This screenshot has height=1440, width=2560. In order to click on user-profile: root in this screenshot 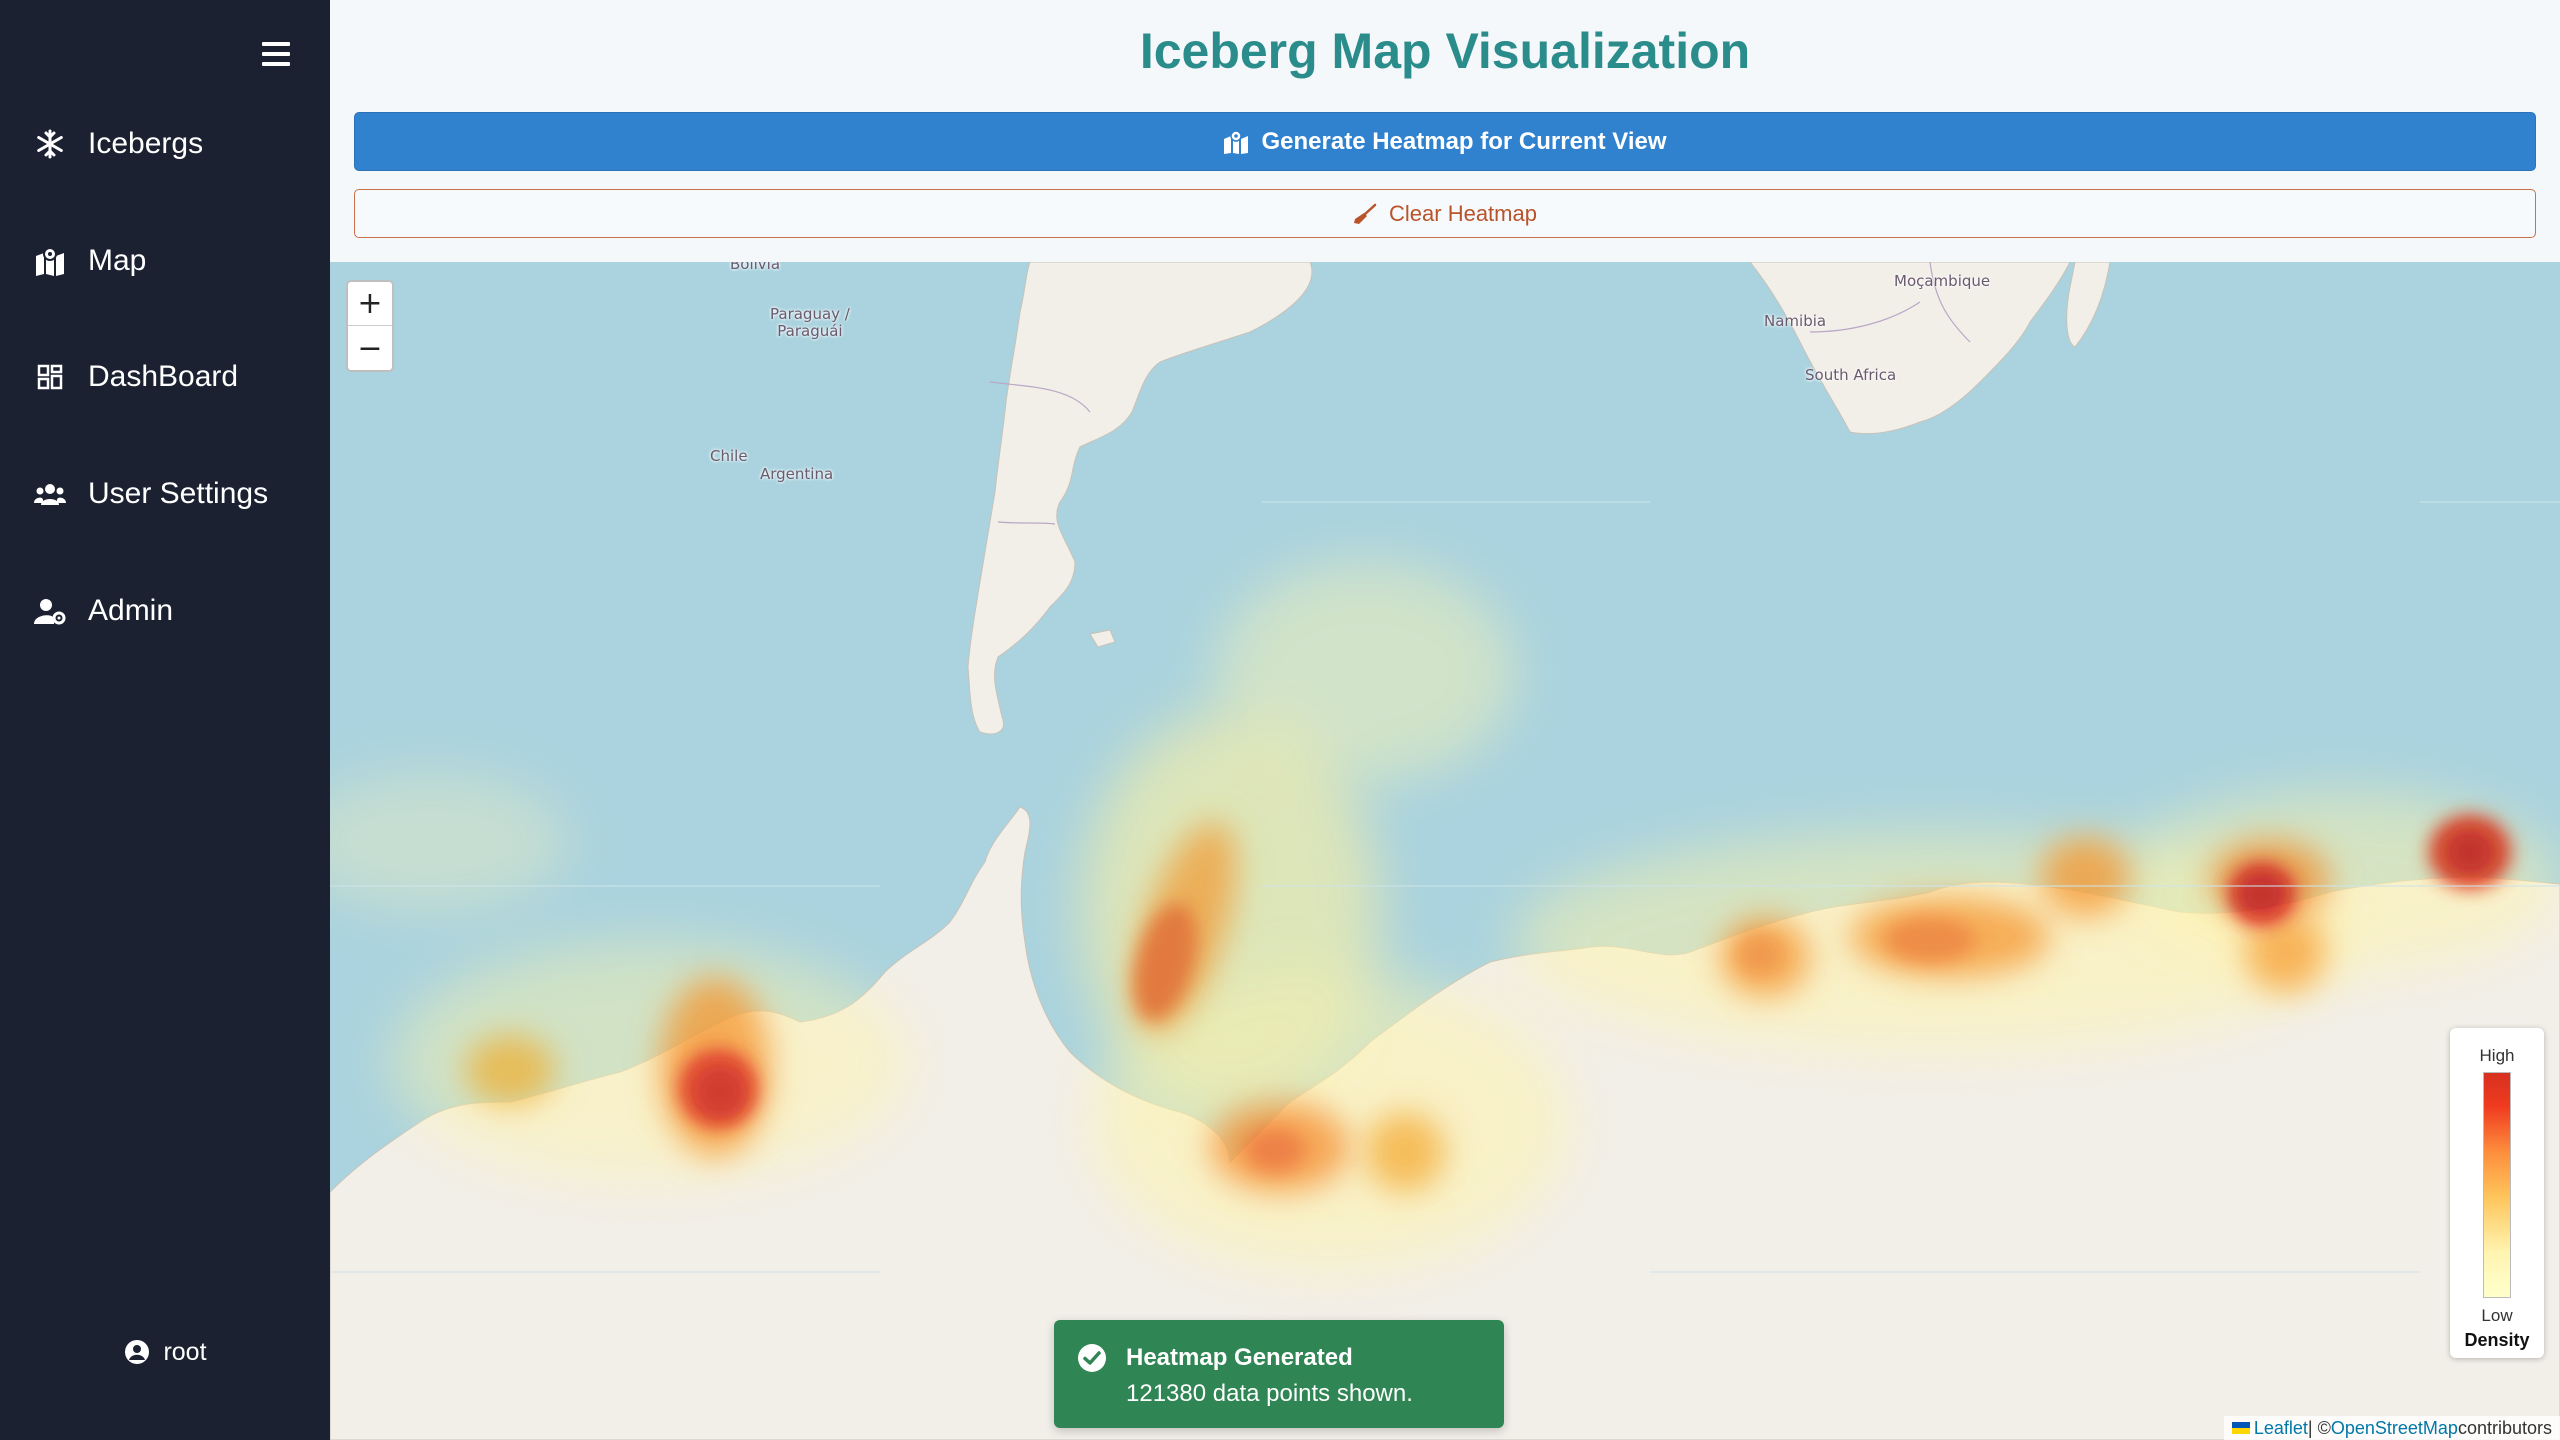, I will do `click(165, 1352)`.